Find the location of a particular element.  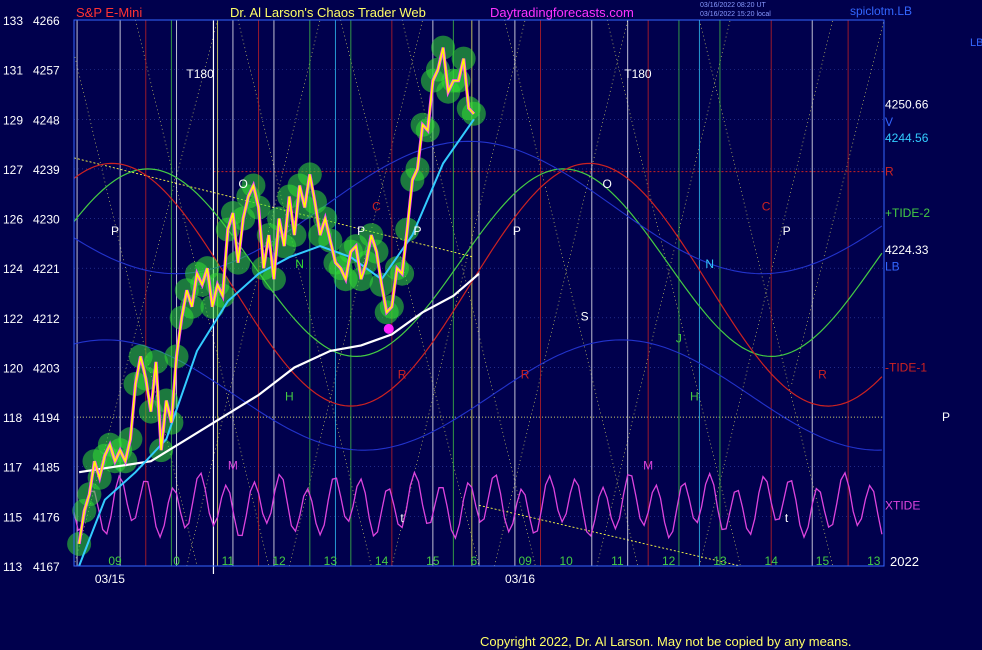

right-label: 4244.56 is located at coordinates (907, 138).